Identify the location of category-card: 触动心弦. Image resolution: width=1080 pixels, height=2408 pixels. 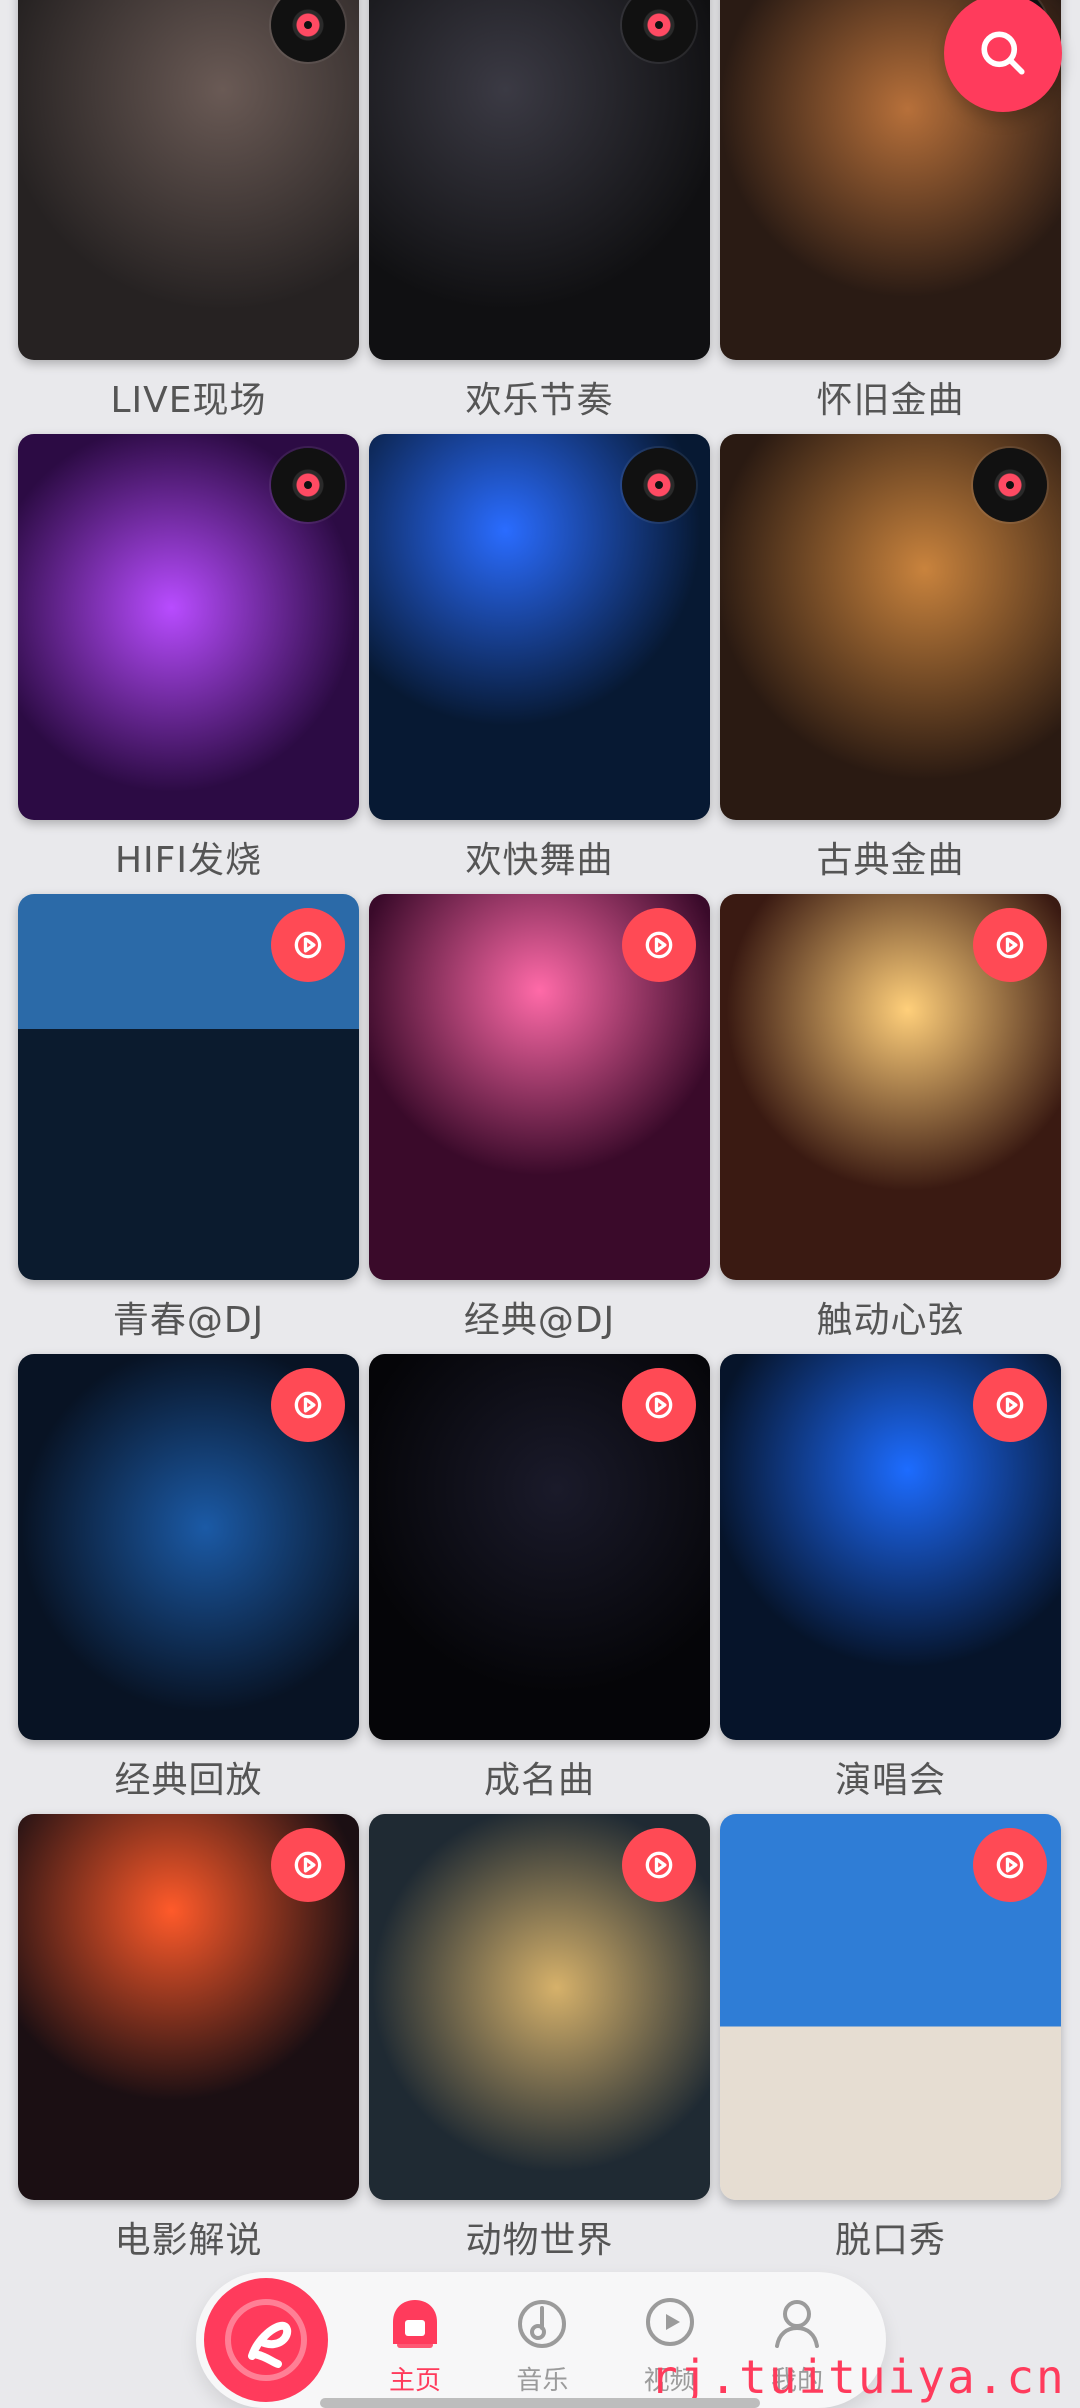
(890, 1124).